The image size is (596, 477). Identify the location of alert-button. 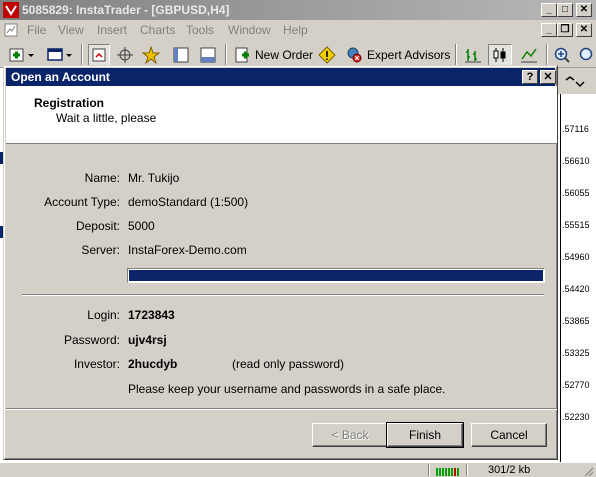
(327, 55).